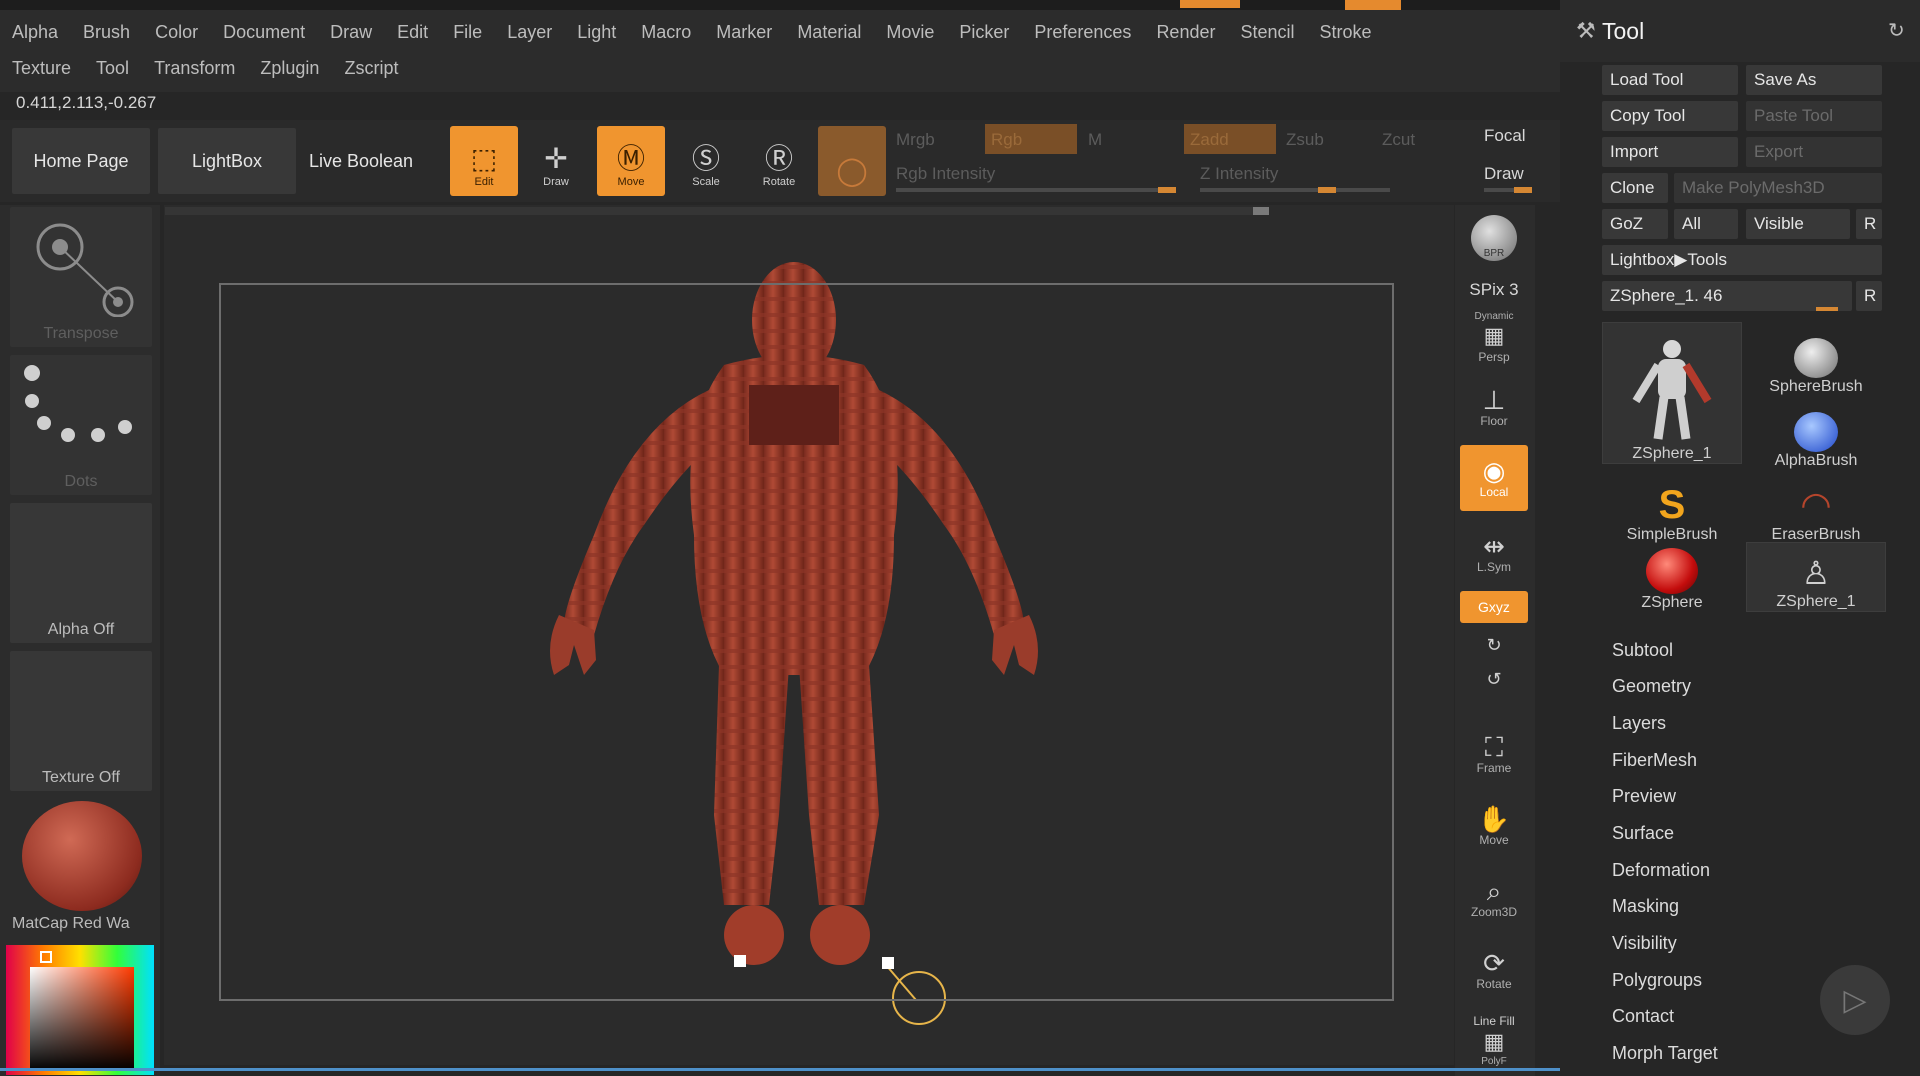  Describe the element at coordinates (227, 161) in the screenshot. I see `lightbox-button: LightBox` at that location.